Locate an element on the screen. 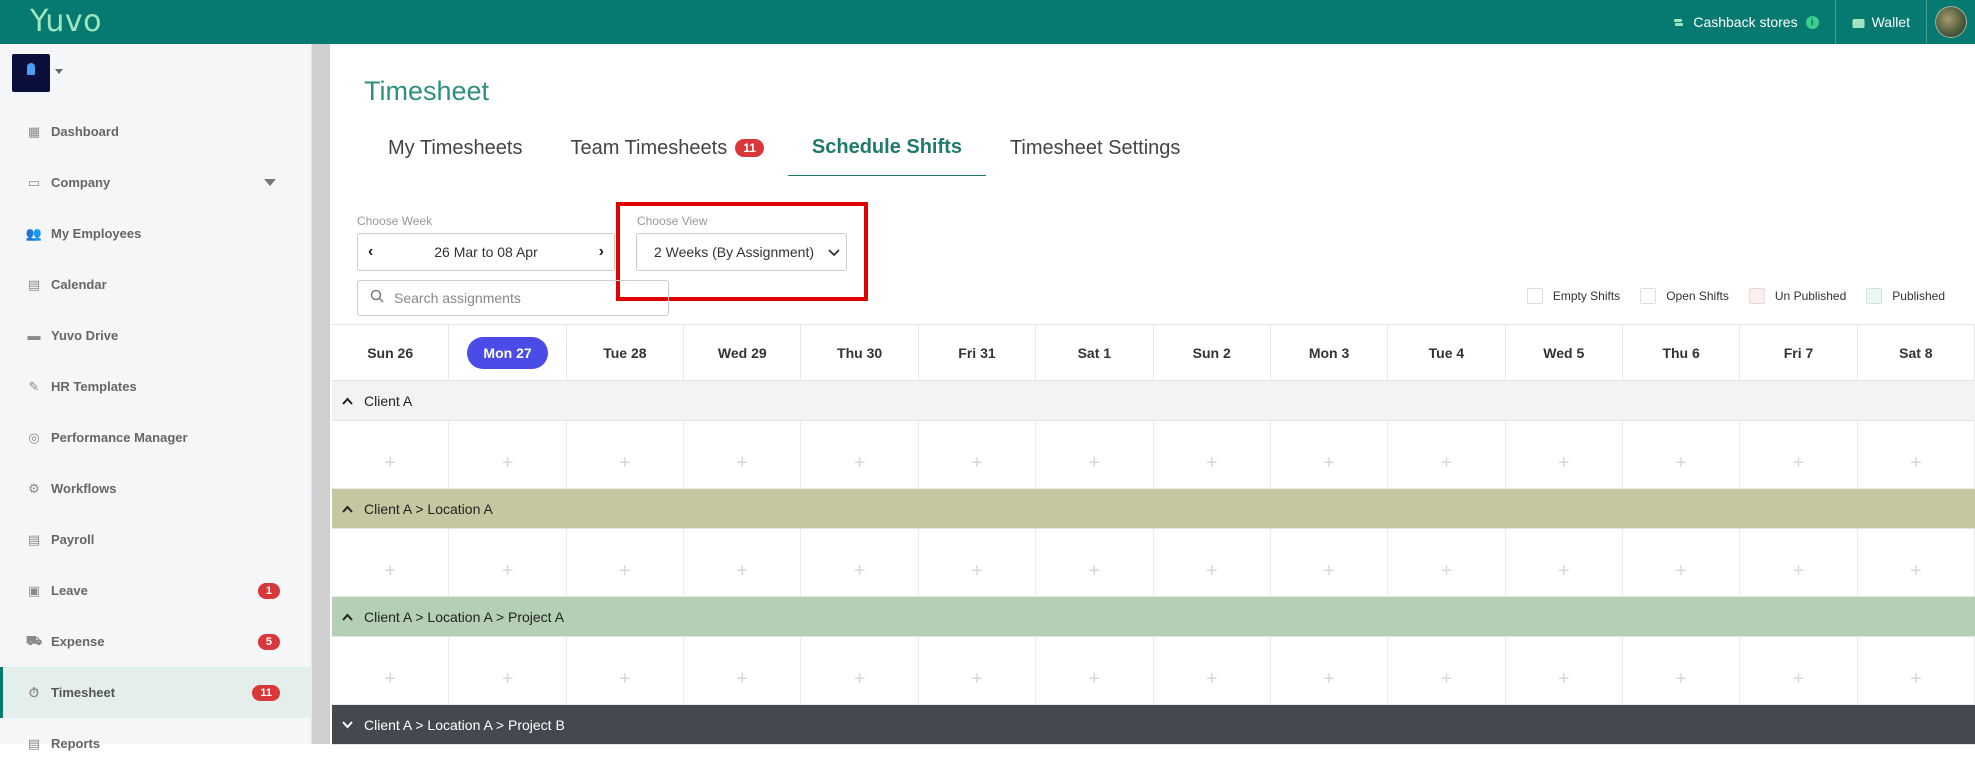  chevron-right-icon: › is located at coordinates (601, 252).